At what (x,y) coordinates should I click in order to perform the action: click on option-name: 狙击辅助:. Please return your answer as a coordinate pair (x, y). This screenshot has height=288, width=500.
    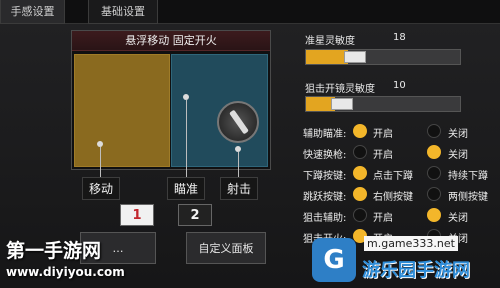
    Looking at the image, I should click on (325, 218).